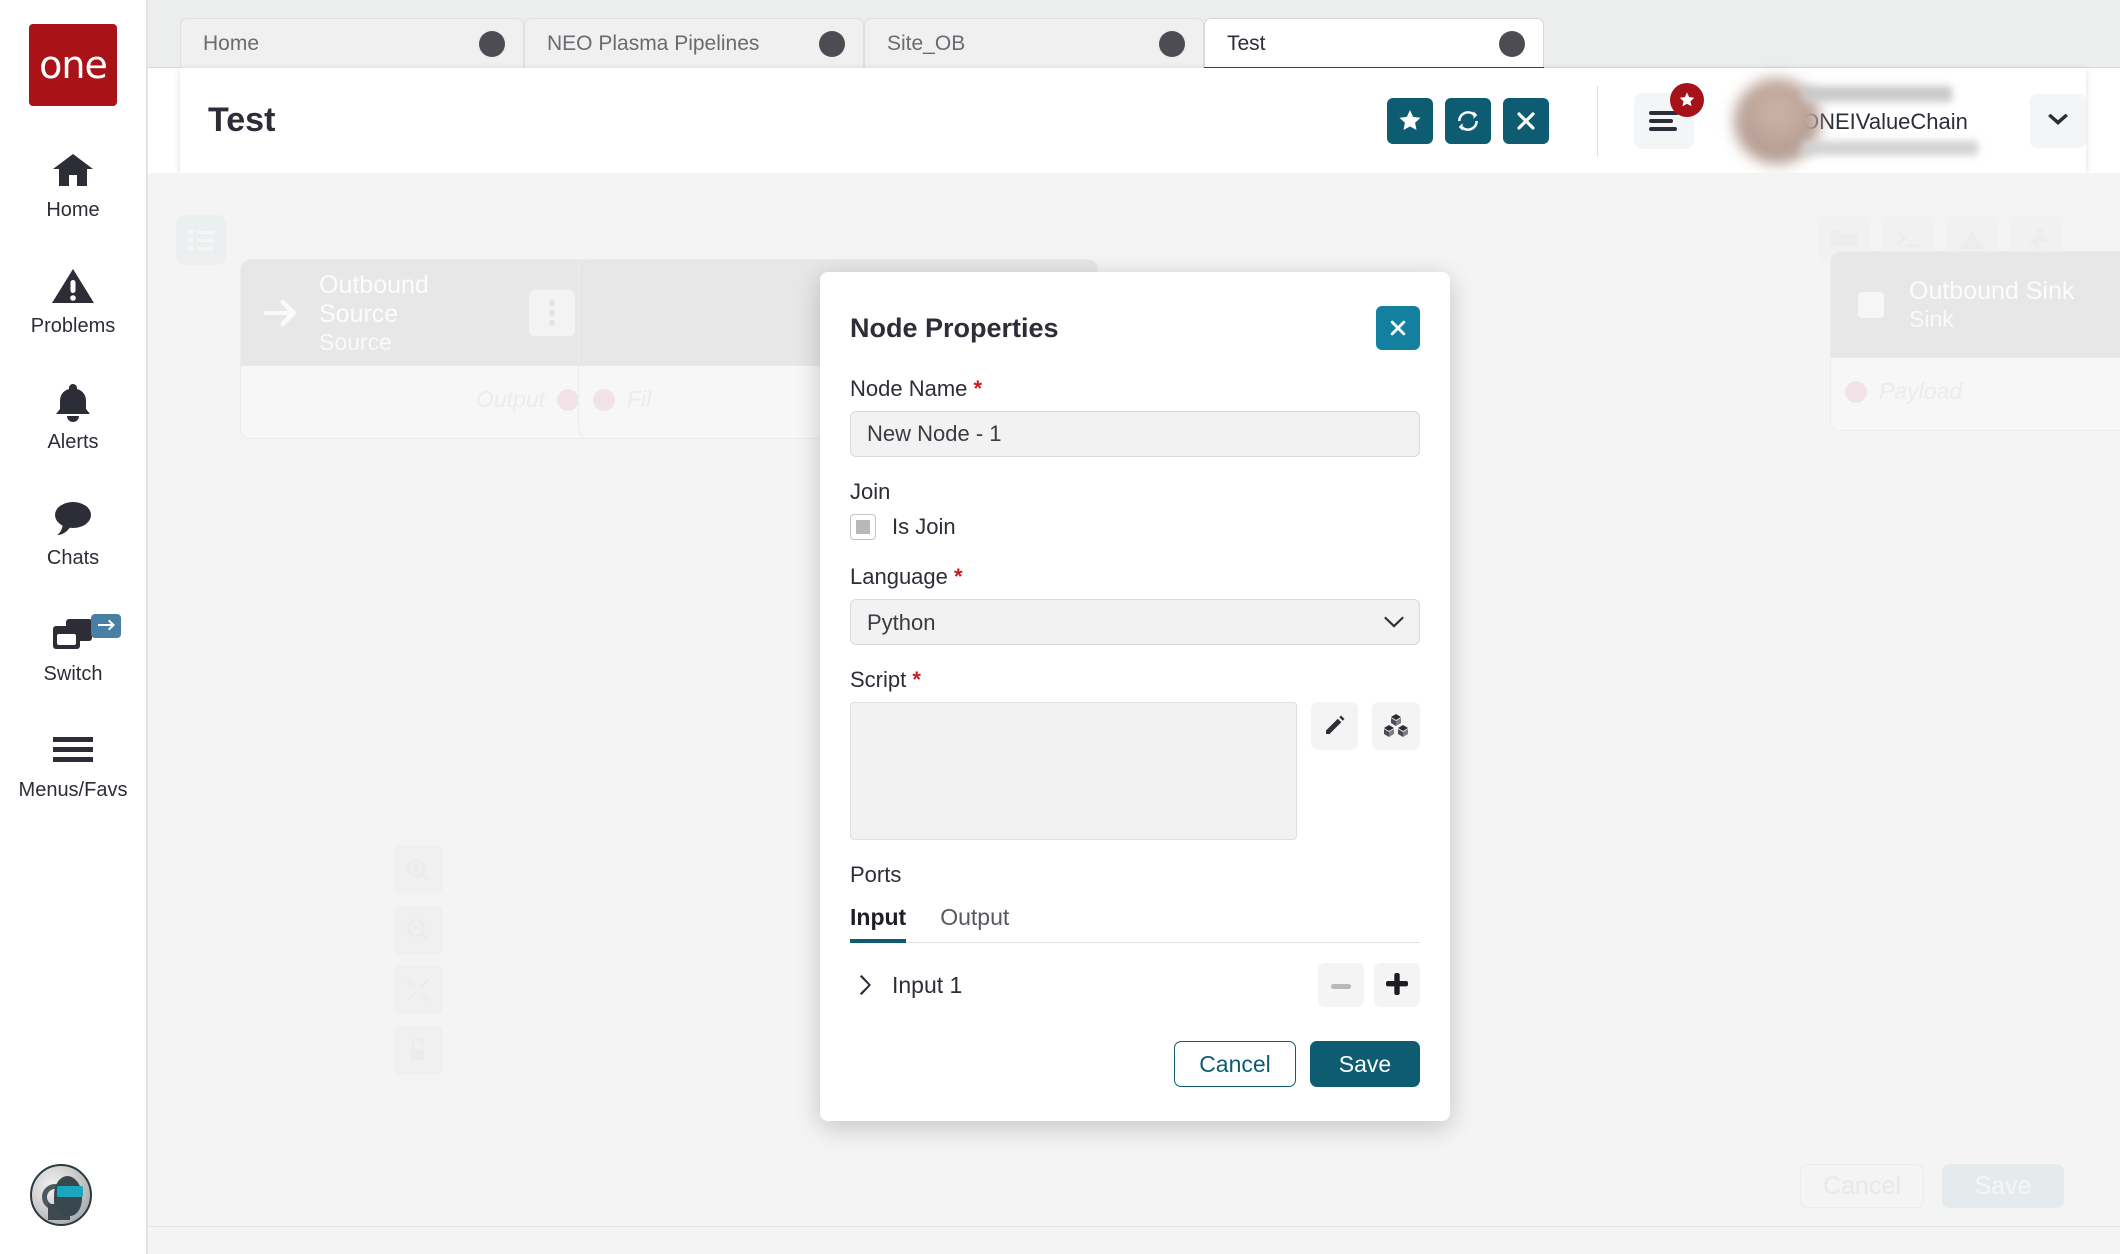 This screenshot has height=1254, width=2120. Describe the element at coordinates (1135, 434) in the screenshot. I see `node-name-input` at that location.